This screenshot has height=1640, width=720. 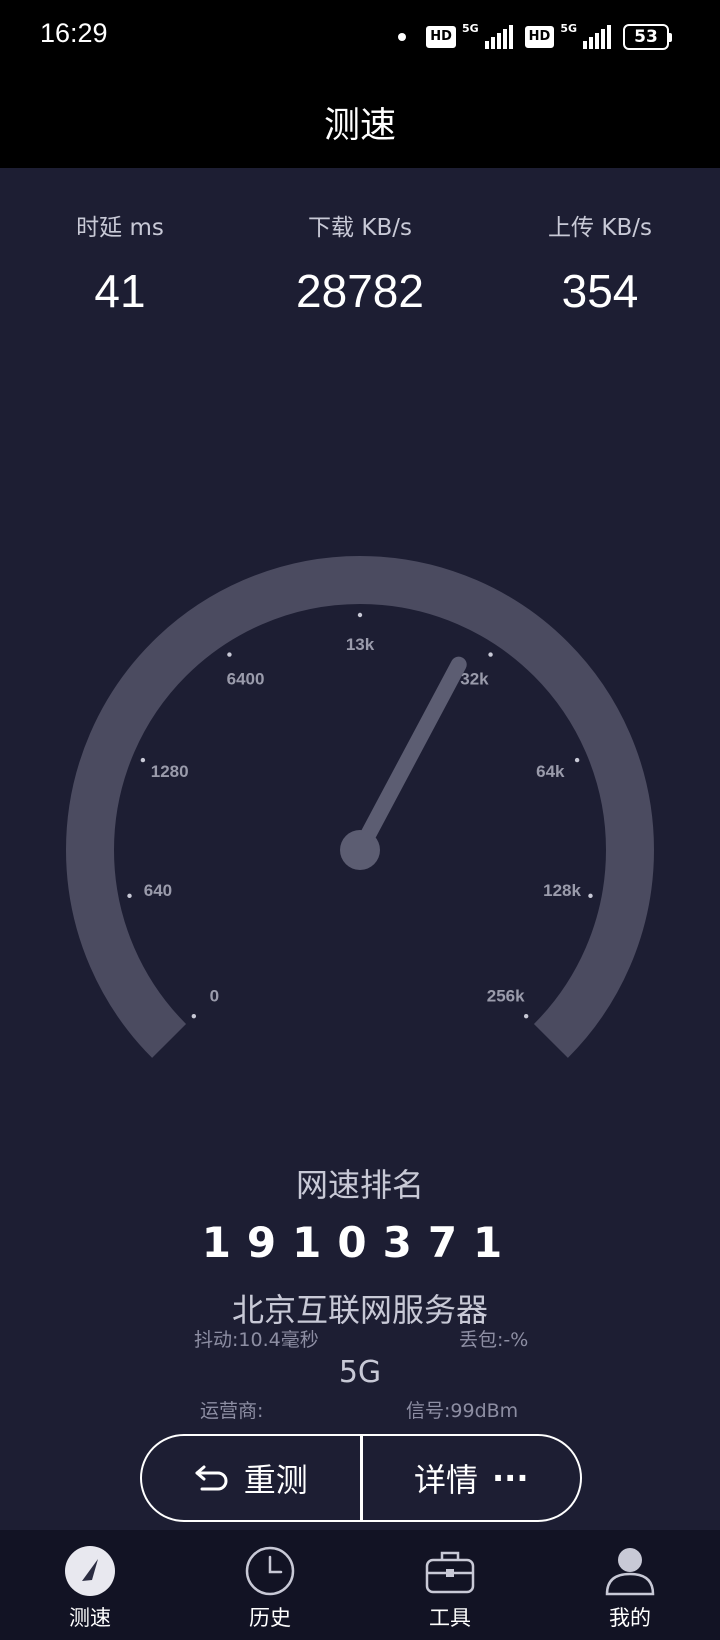 I want to click on download-metric: 下载 KB/s 28782, so click(x=360, y=263).